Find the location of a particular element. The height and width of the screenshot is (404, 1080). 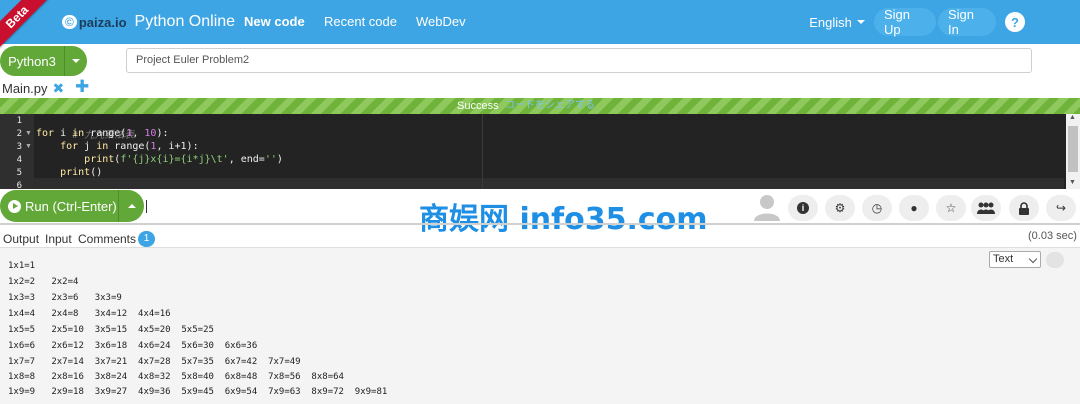

tab-output: Output is located at coordinates (21, 239).